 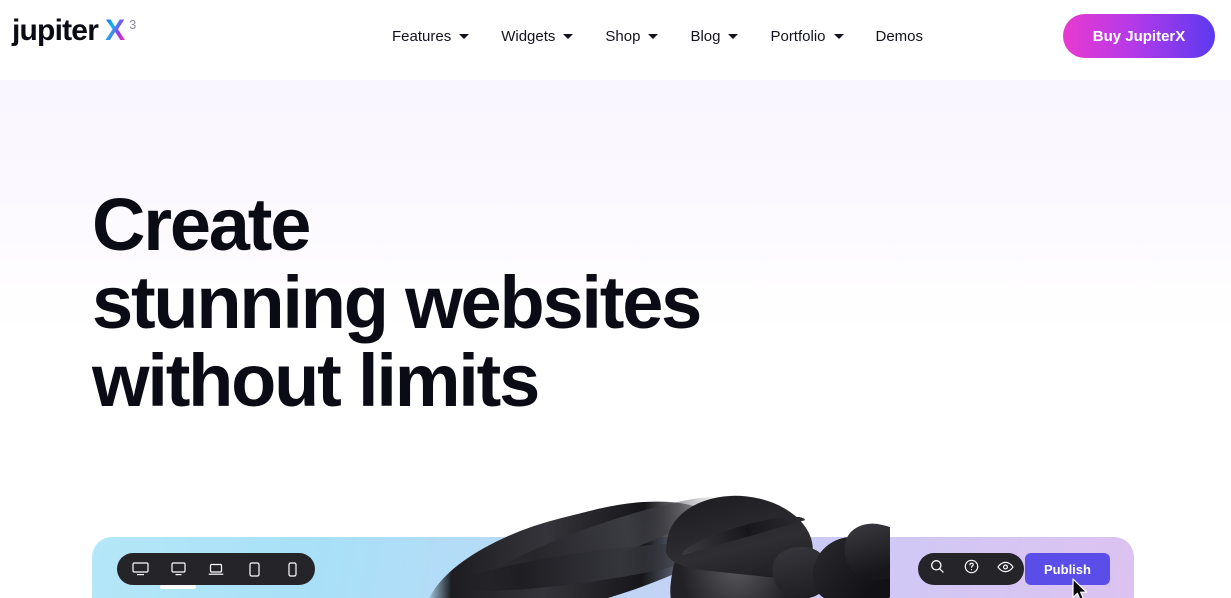 I want to click on device-button-tablet, so click(x=254, y=569).